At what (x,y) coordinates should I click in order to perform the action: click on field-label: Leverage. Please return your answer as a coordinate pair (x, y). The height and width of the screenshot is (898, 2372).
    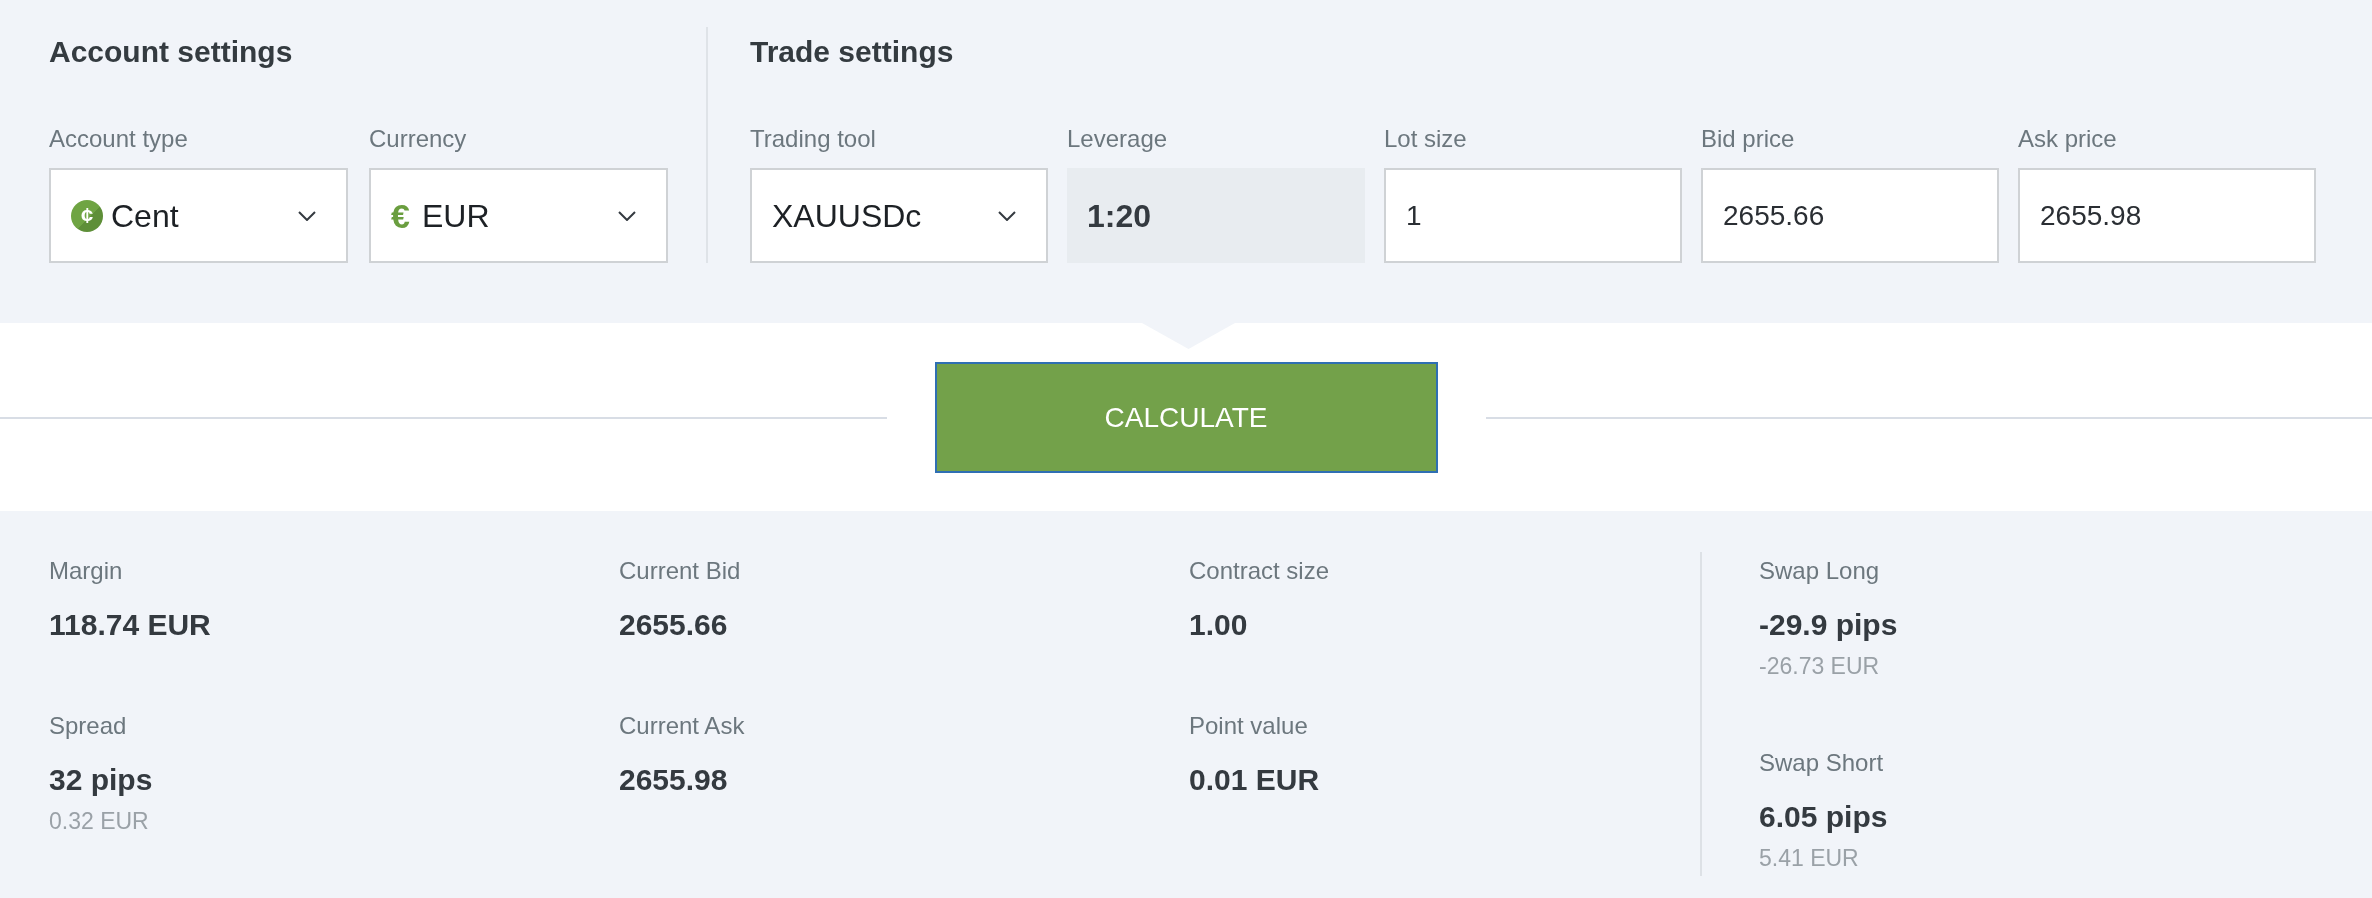
    Looking at the image, I should click on (1117, 139).